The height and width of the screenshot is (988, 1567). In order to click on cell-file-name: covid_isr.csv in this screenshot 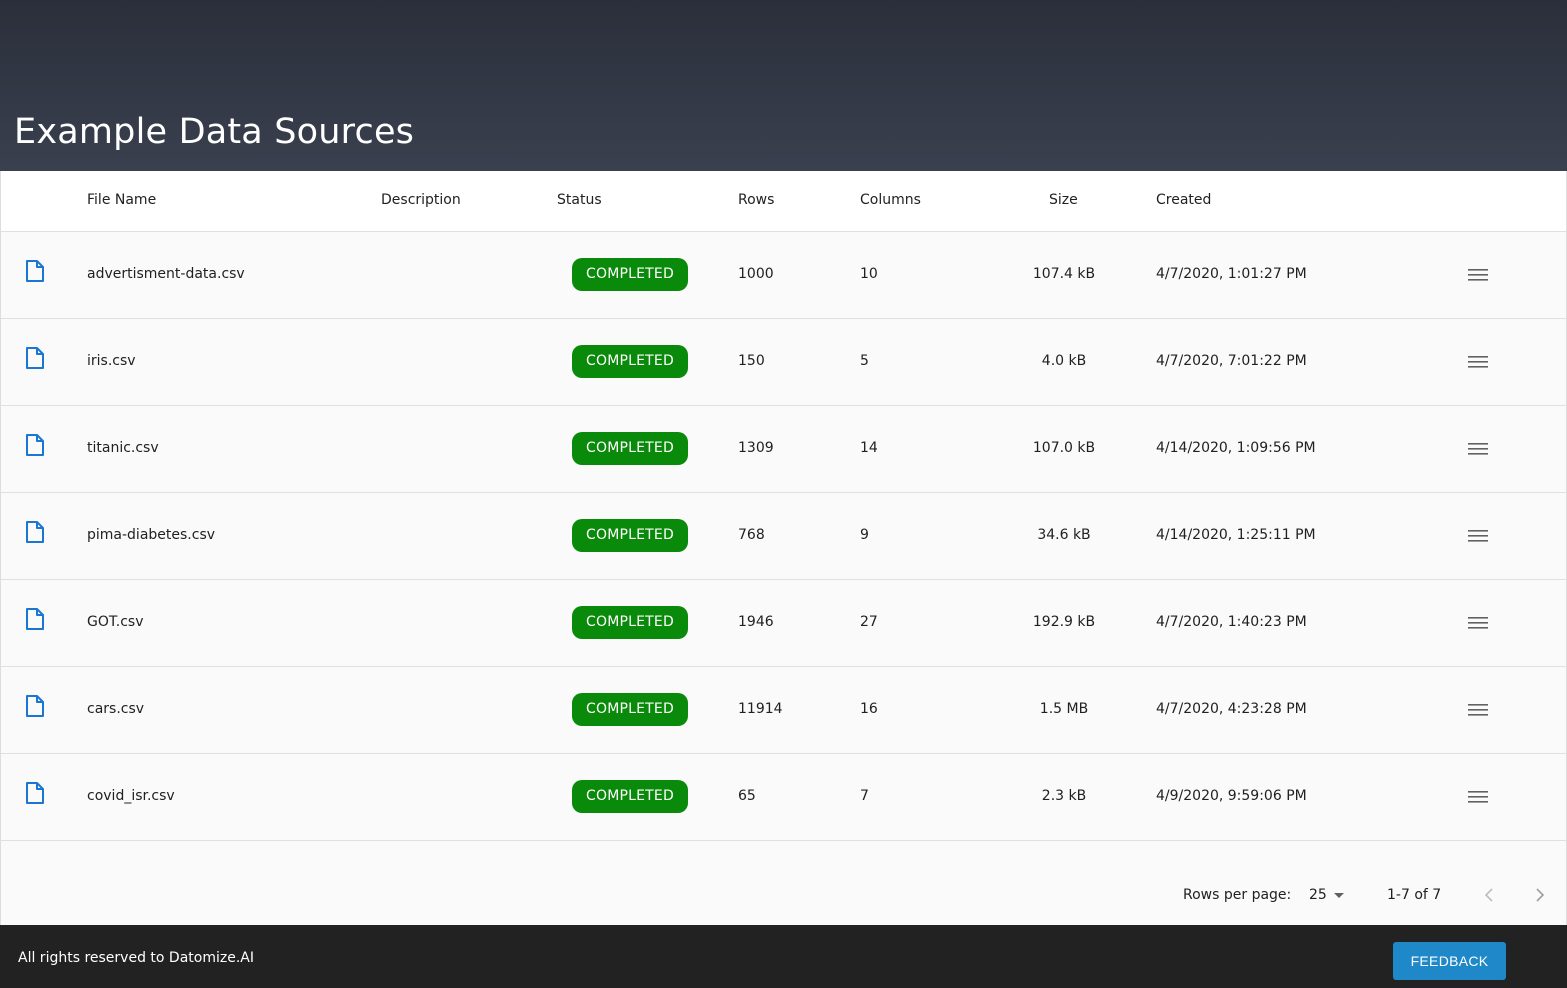, I will do `click(131, 796)`.